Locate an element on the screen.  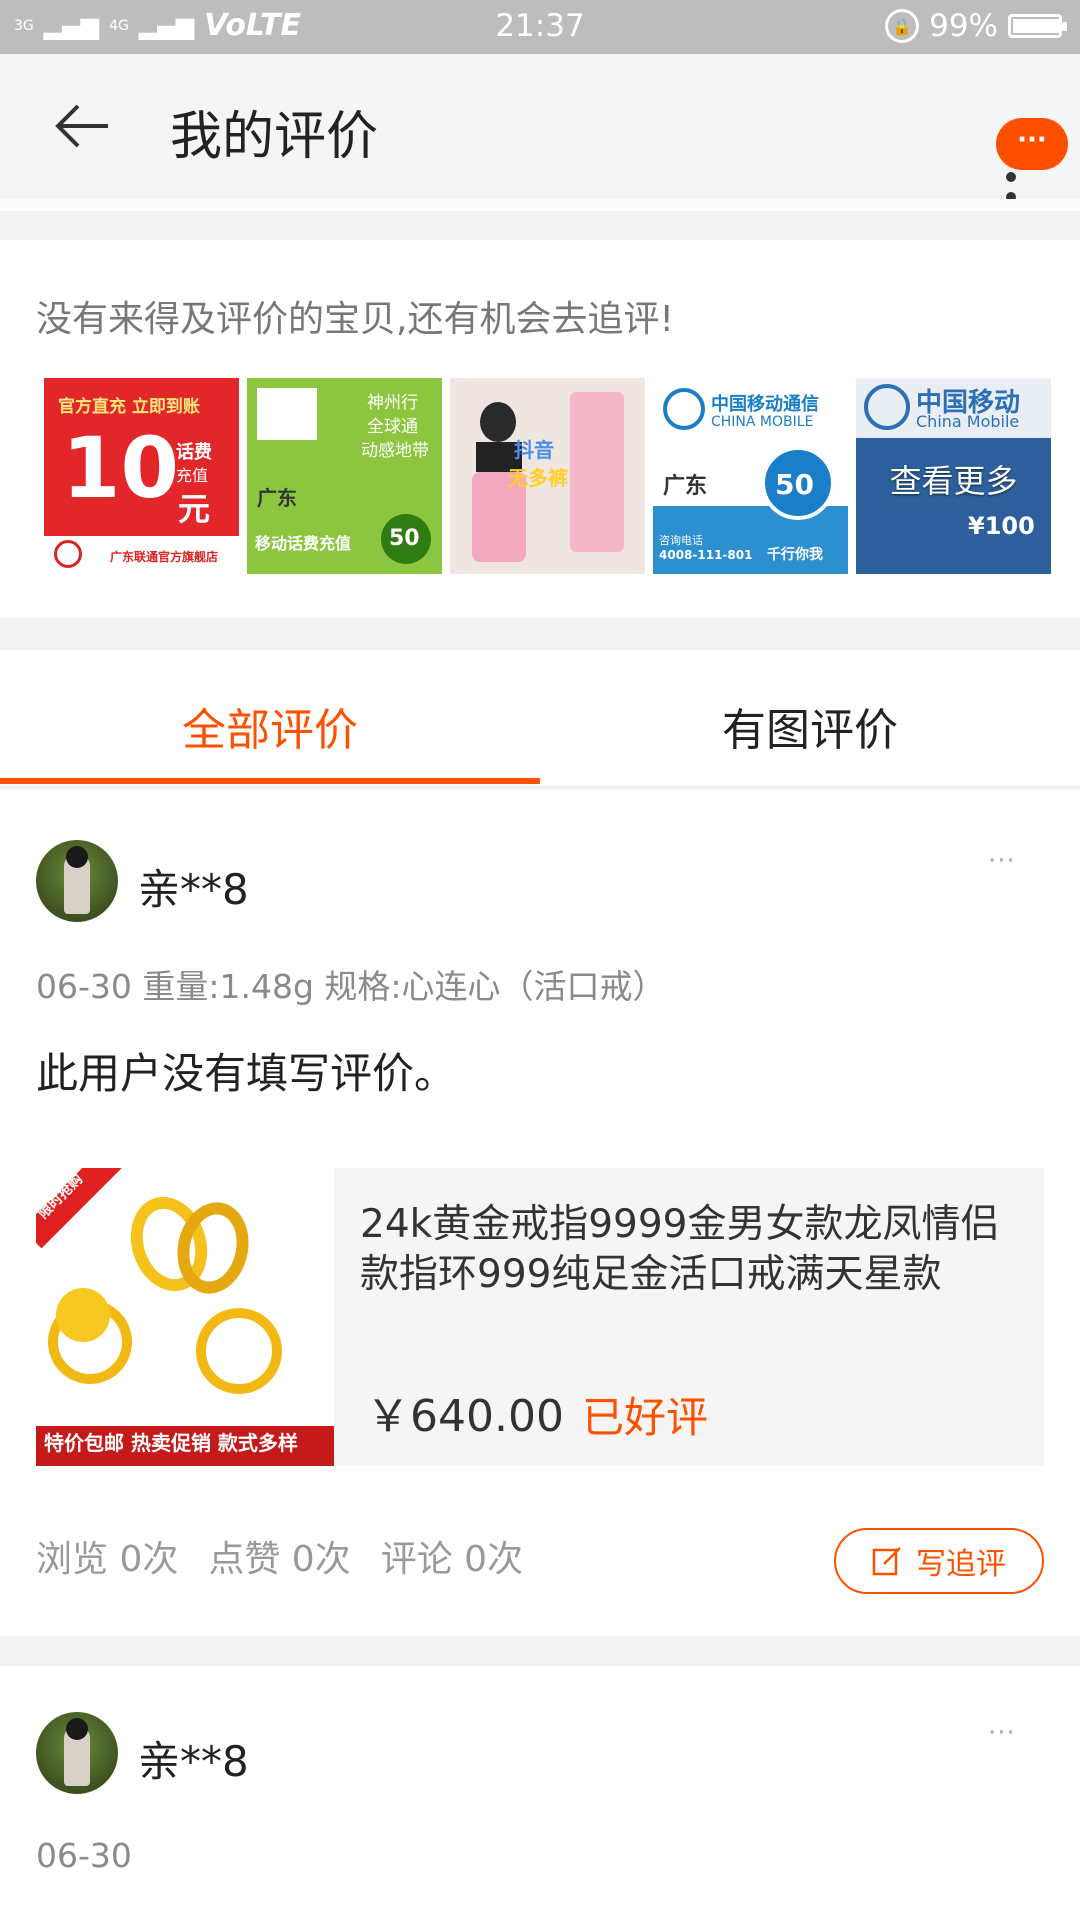
promo-banner-text: 特价包邮 热卖促销 款式多样 is located at coordinates (171, 1443).